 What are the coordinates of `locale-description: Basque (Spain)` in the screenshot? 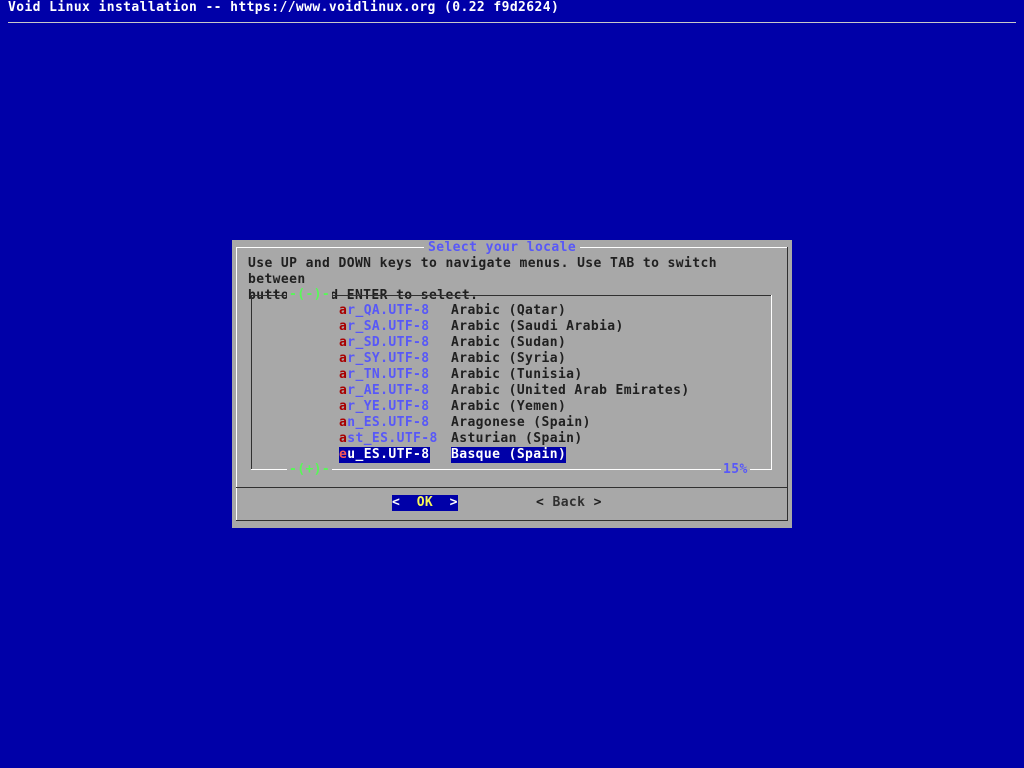 It's located at (509, 455).